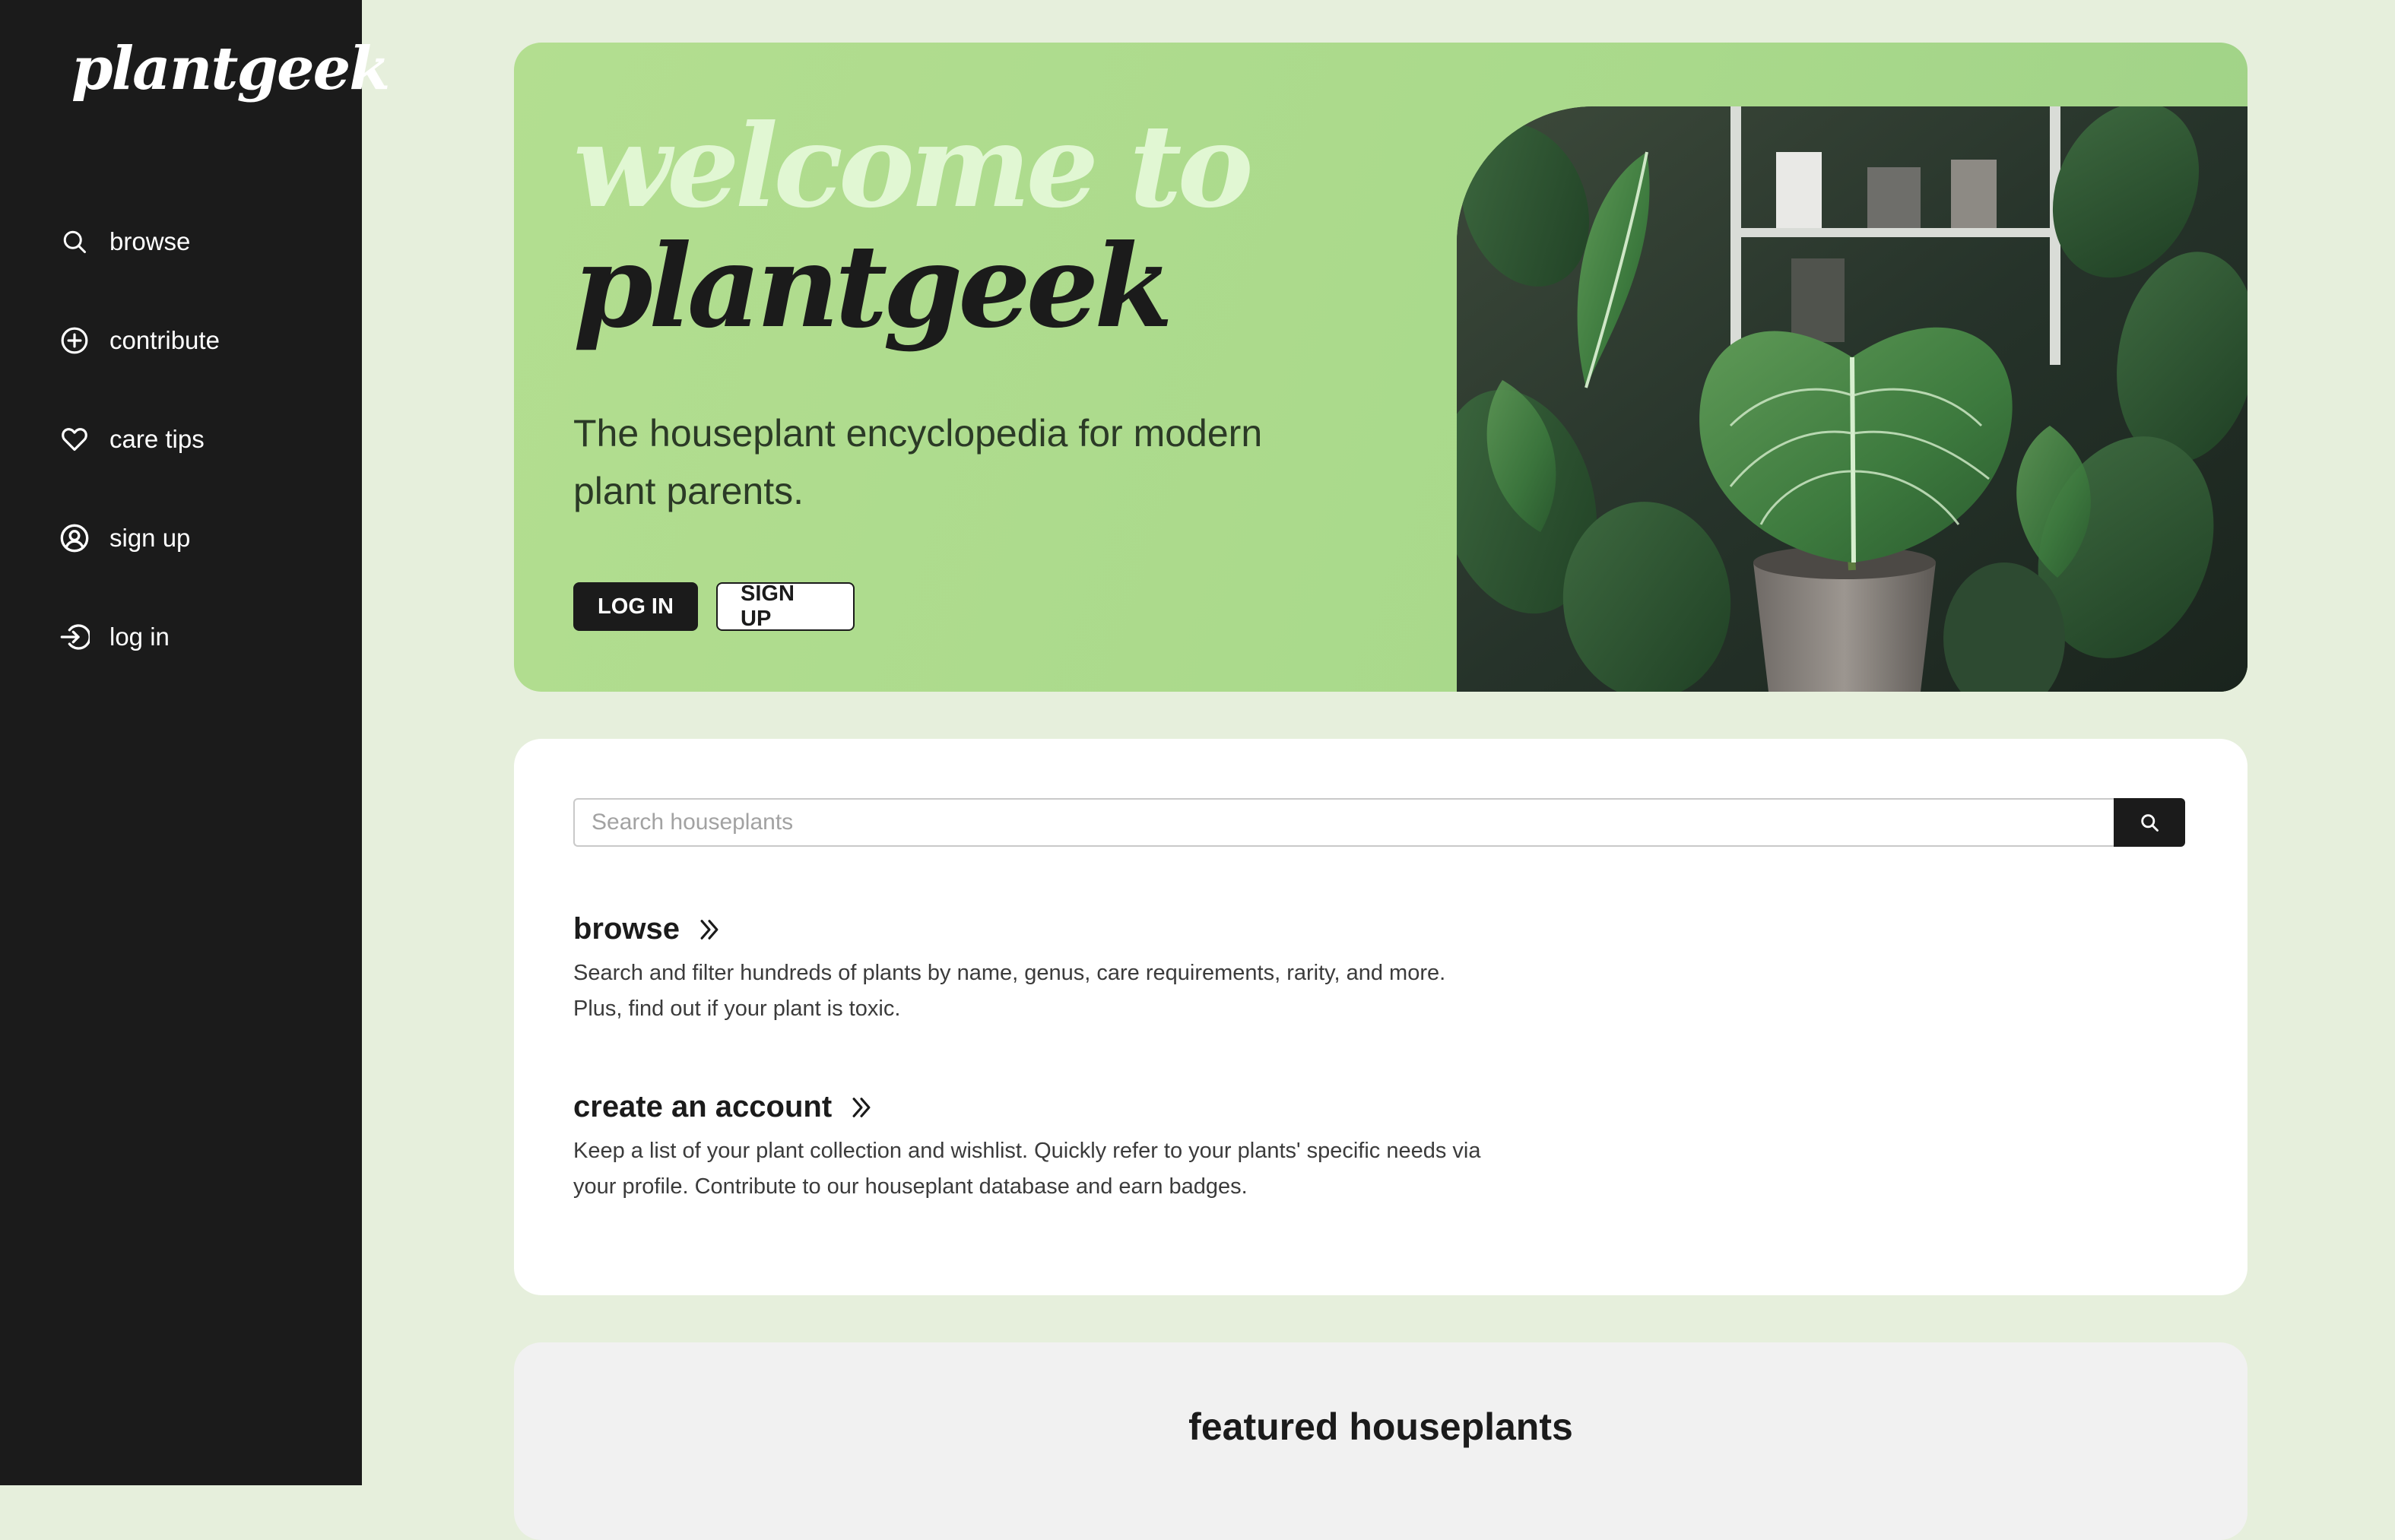 Image resolution: width=2395 pixels, height=1540 pixels. I want to click on sidebar-item-label: care tips, so click(157, 439).